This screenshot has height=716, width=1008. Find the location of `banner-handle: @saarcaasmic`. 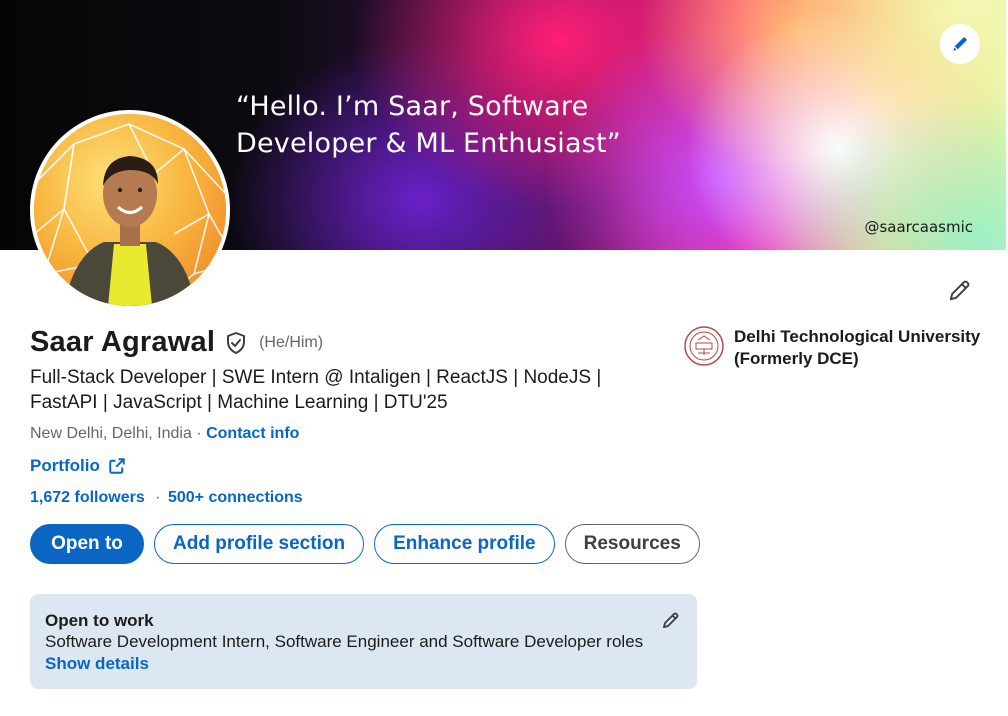

banner-handle: @saarcaasmic is located at coordinates (918, 227).